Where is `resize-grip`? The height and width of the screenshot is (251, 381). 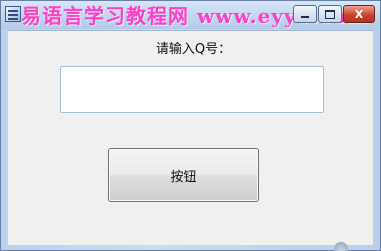
resize-grip is located at coordinates (341, 246).